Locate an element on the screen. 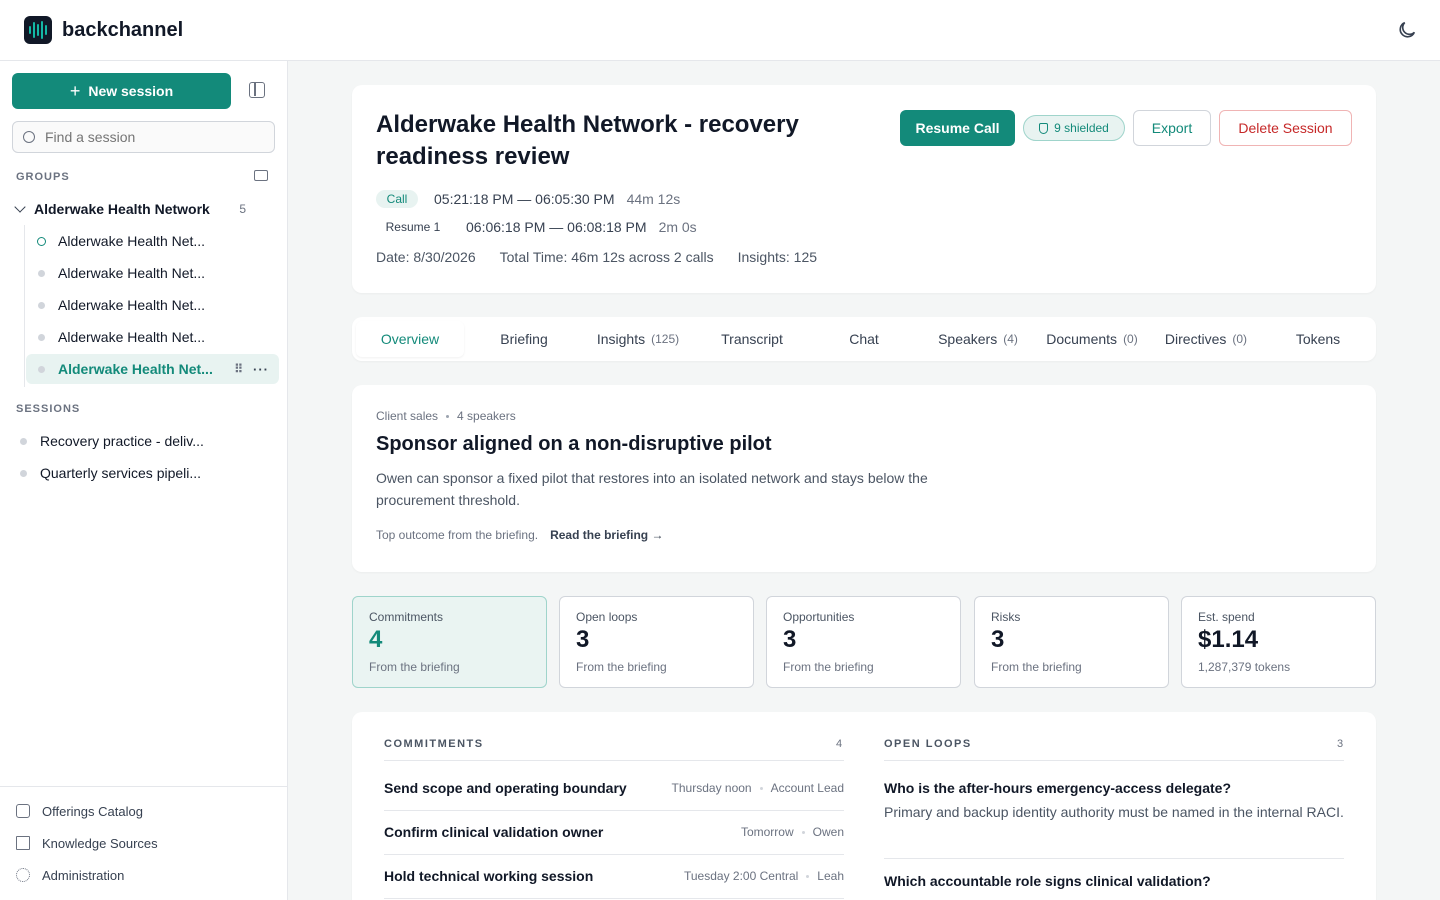 The image size is (1440, 900). new-session-button: + New session is located at coordinates (121, 91).